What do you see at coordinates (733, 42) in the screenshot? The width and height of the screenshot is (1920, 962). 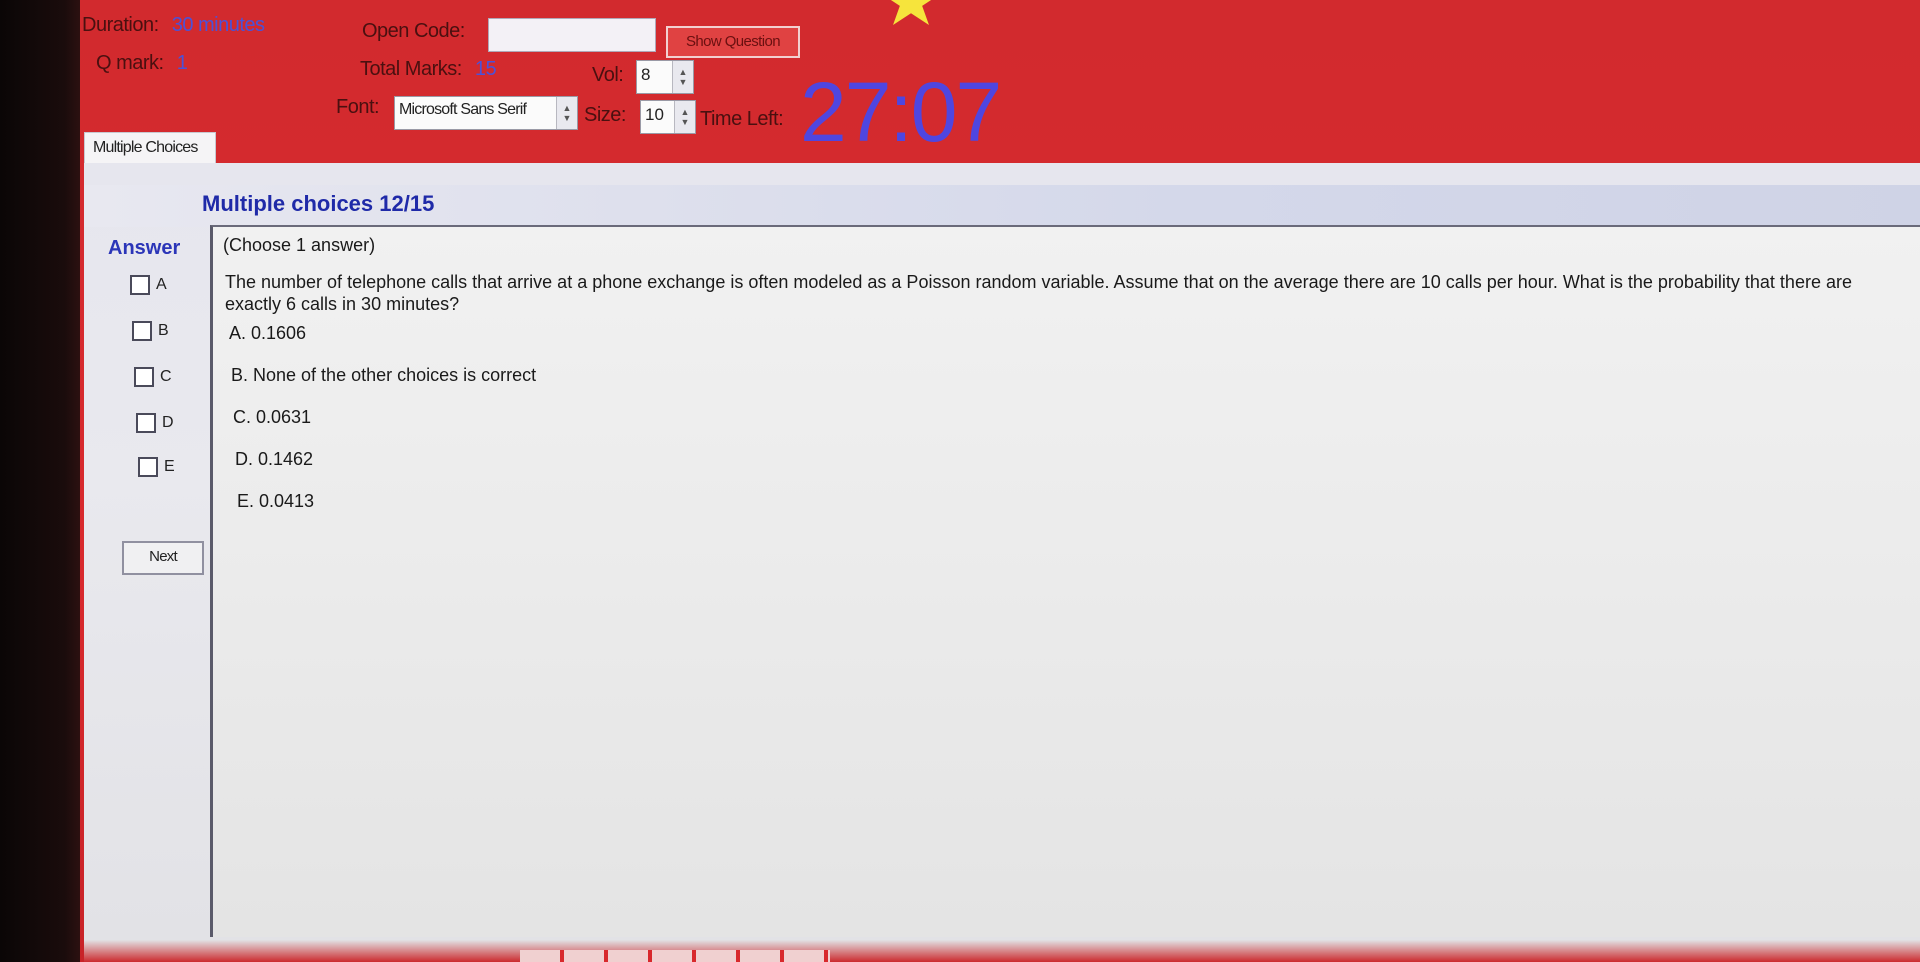 I see `show-question-button: Show Question` at bounding box center [733, 42].